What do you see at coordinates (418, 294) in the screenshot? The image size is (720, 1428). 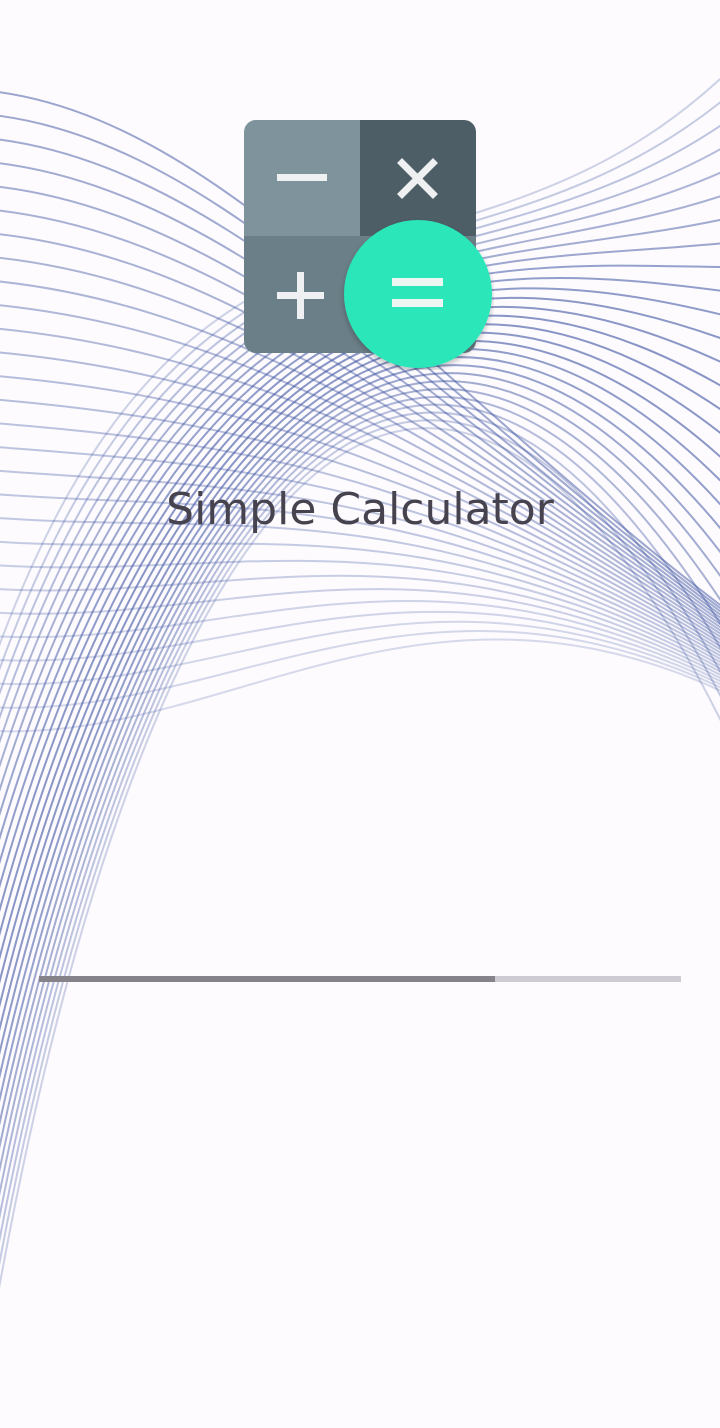 I see `equals-icon` at bounding box center [418, 294].